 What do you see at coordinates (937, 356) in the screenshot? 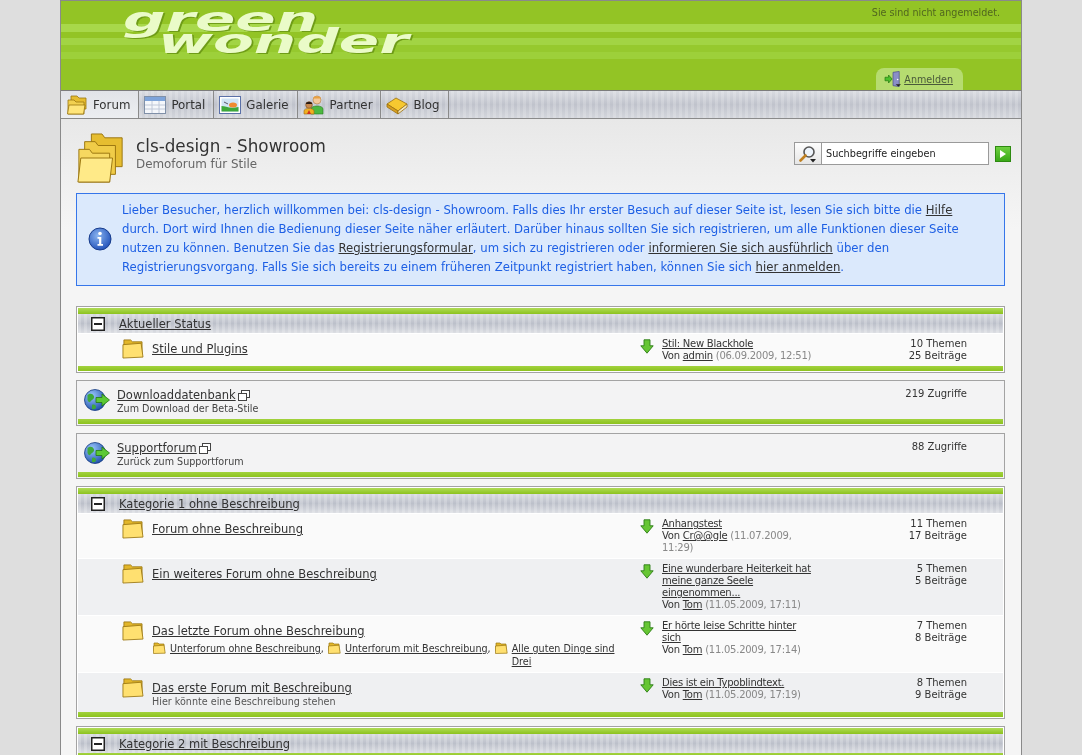
I see `post-count: 25 Beiträge` at bounding box center [937, 356].